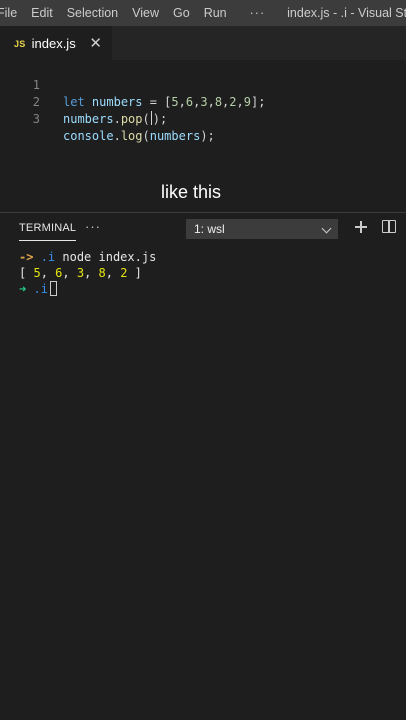 The width and height of the screenshot is (406, 720). Describe the element at coordinates (95, 43) in the screenshot. I see `close-icon: ✕` at that location.